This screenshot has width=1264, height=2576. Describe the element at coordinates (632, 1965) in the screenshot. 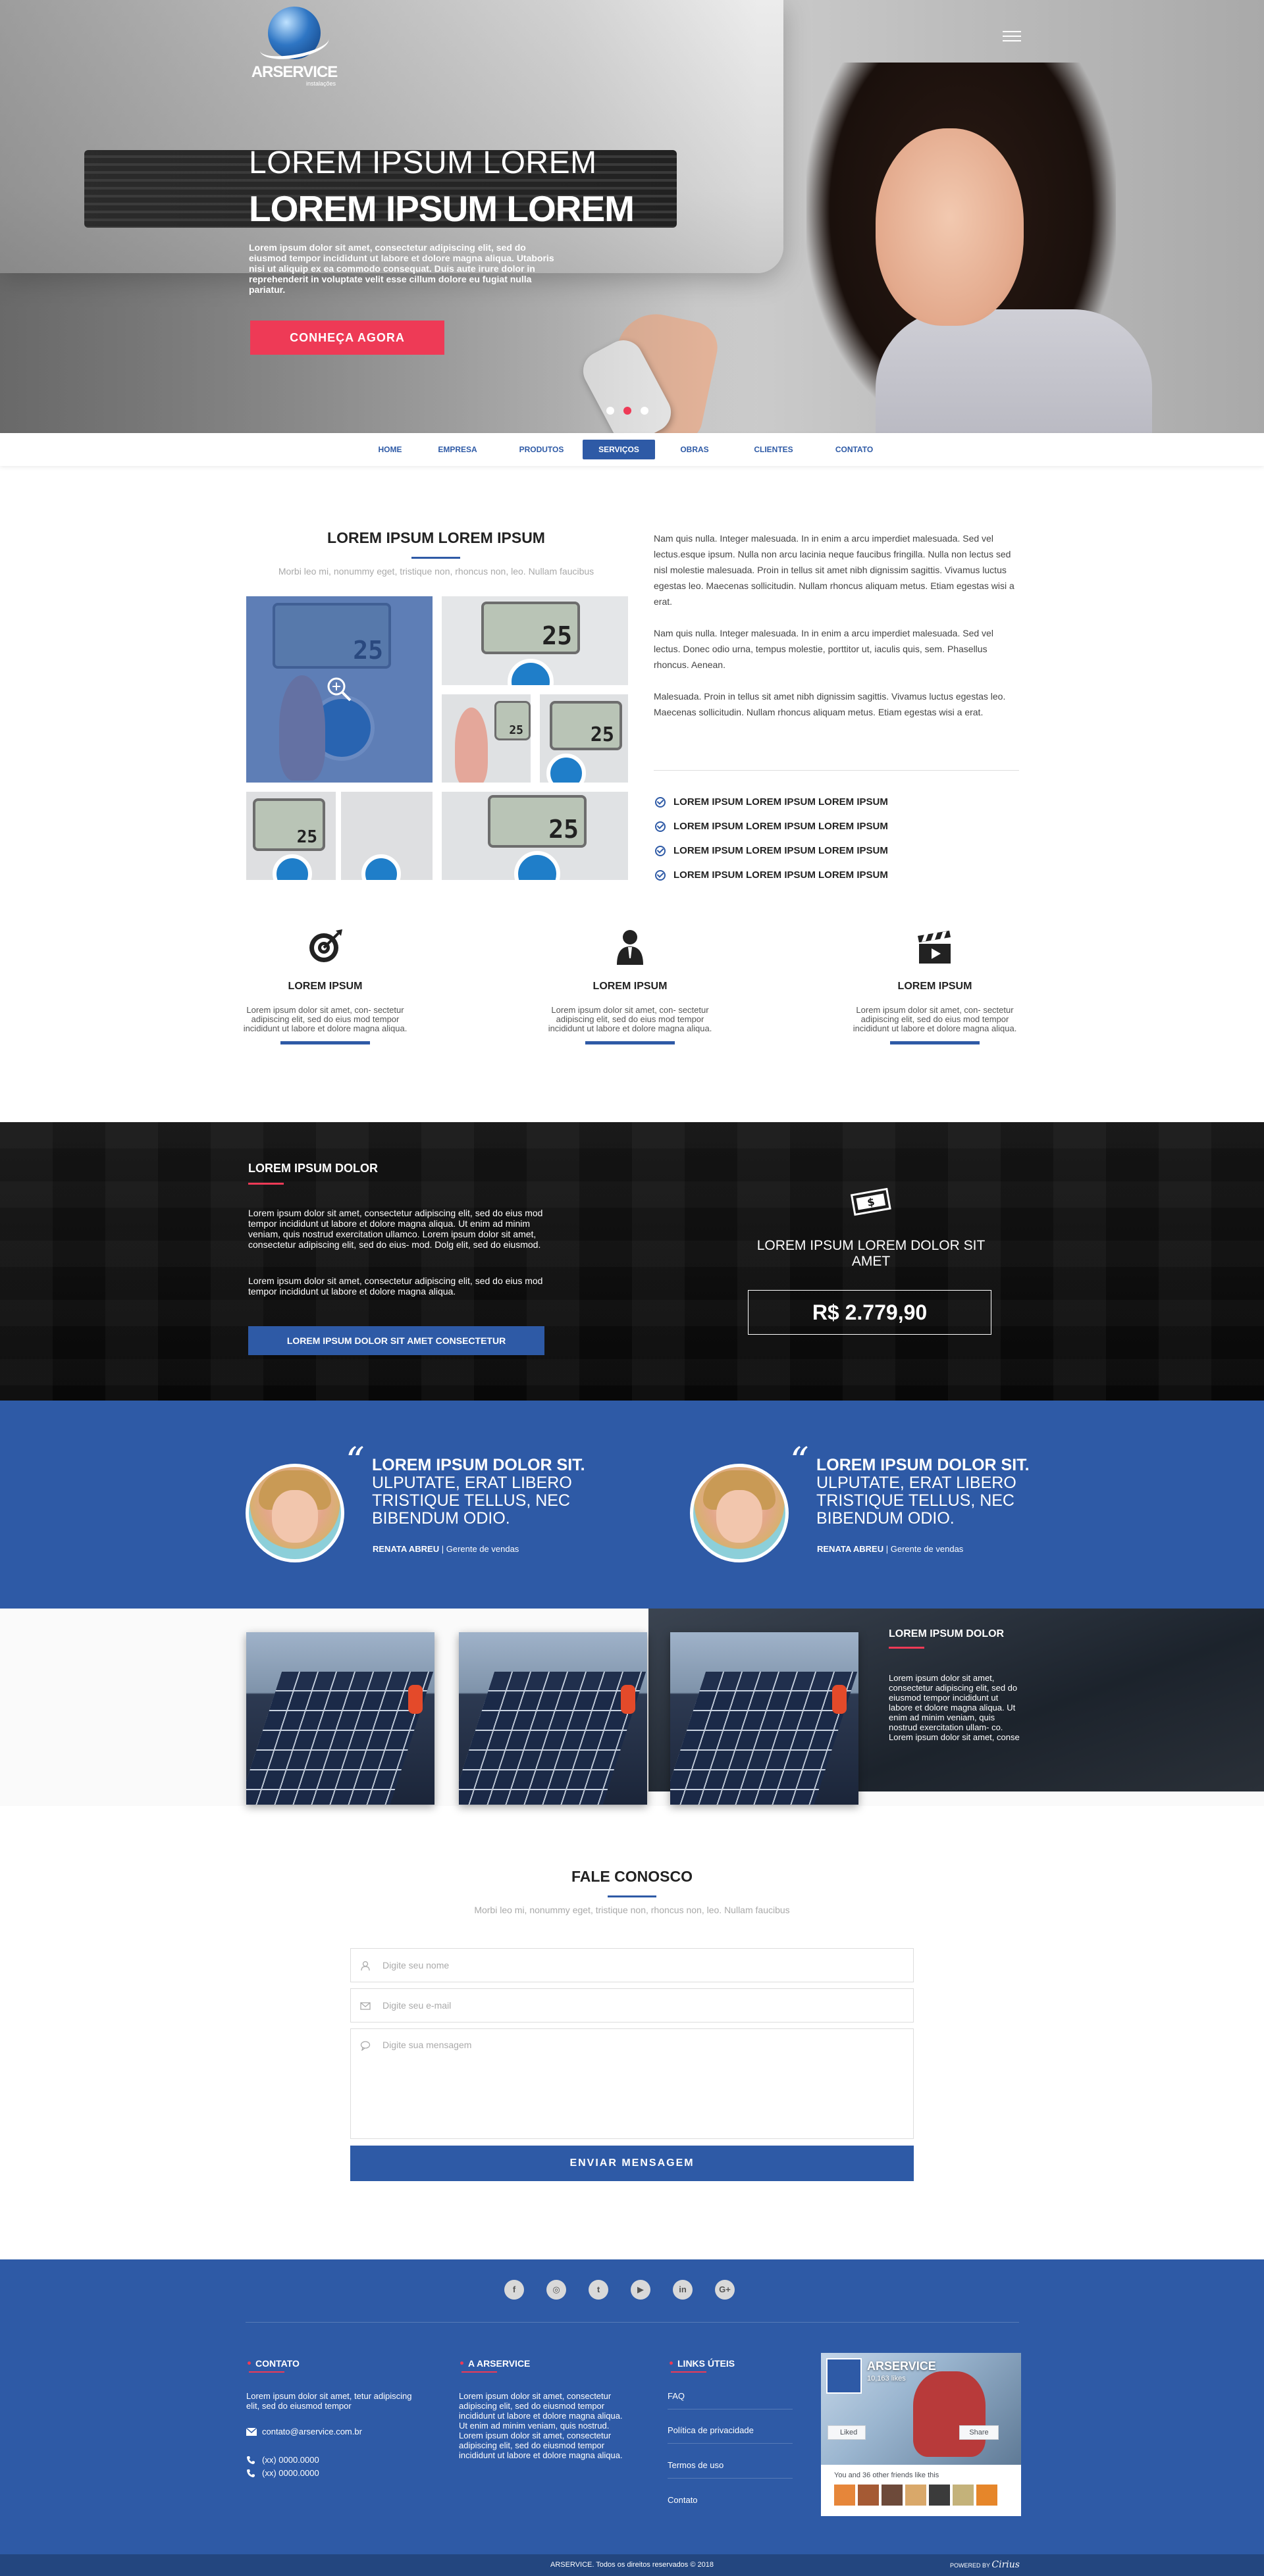

I see `name-field` at that location.